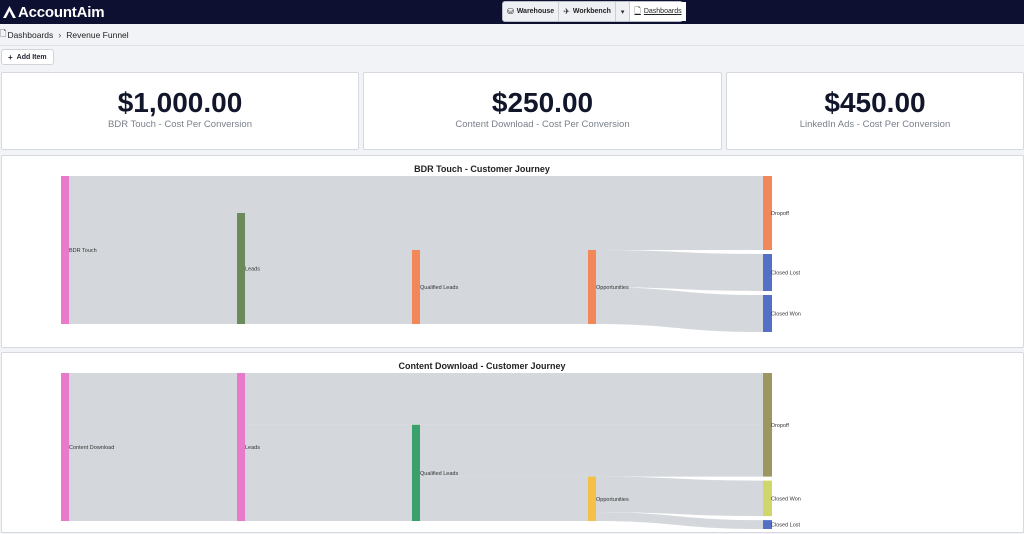 The image size is (1024, 534). I want to click on add-item-label: Add Item, so click(31, 57).